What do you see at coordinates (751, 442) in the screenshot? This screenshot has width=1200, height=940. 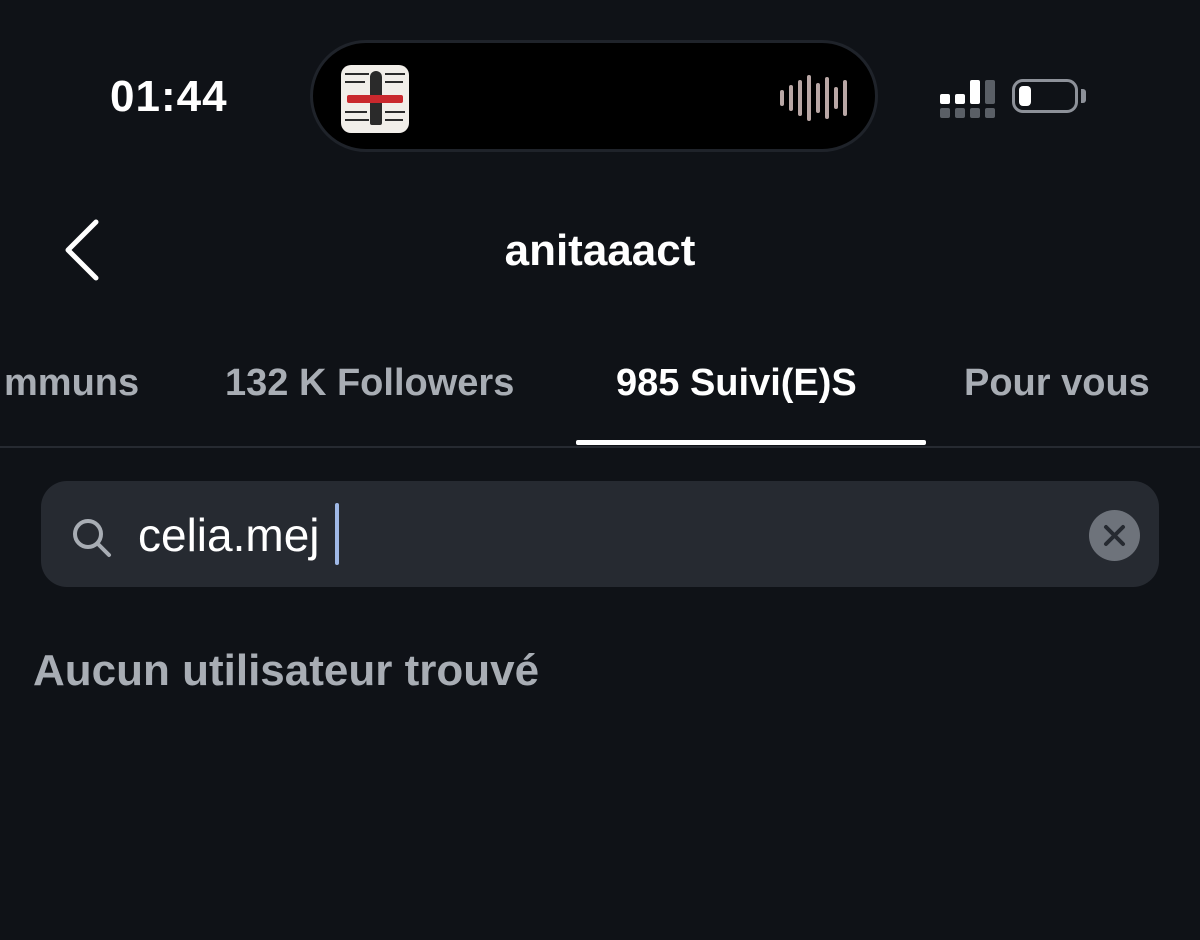 I see `active-tab-indicator` at bounding box center [751, 442].